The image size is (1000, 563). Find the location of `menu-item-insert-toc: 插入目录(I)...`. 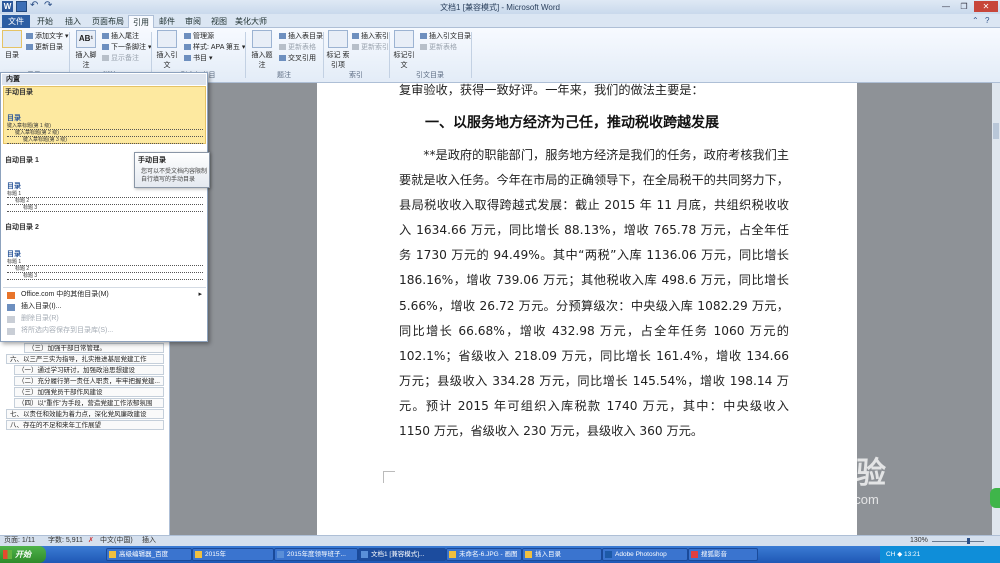

menu-item-insert-toc: 插入目录(I)... is located at coordinates (104, 307).